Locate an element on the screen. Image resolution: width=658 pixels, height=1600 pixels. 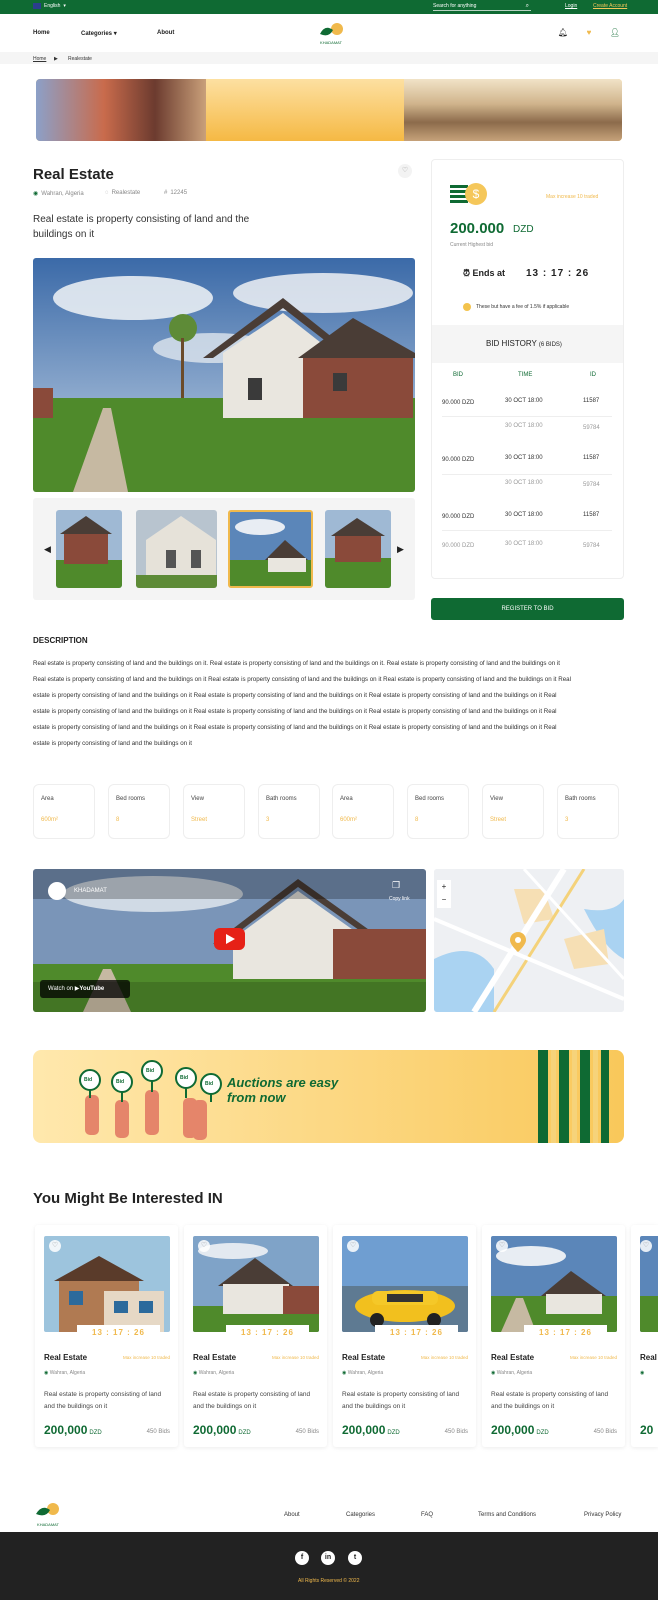
search-placeholder: Search for anything is located at coordinates (455, 6).